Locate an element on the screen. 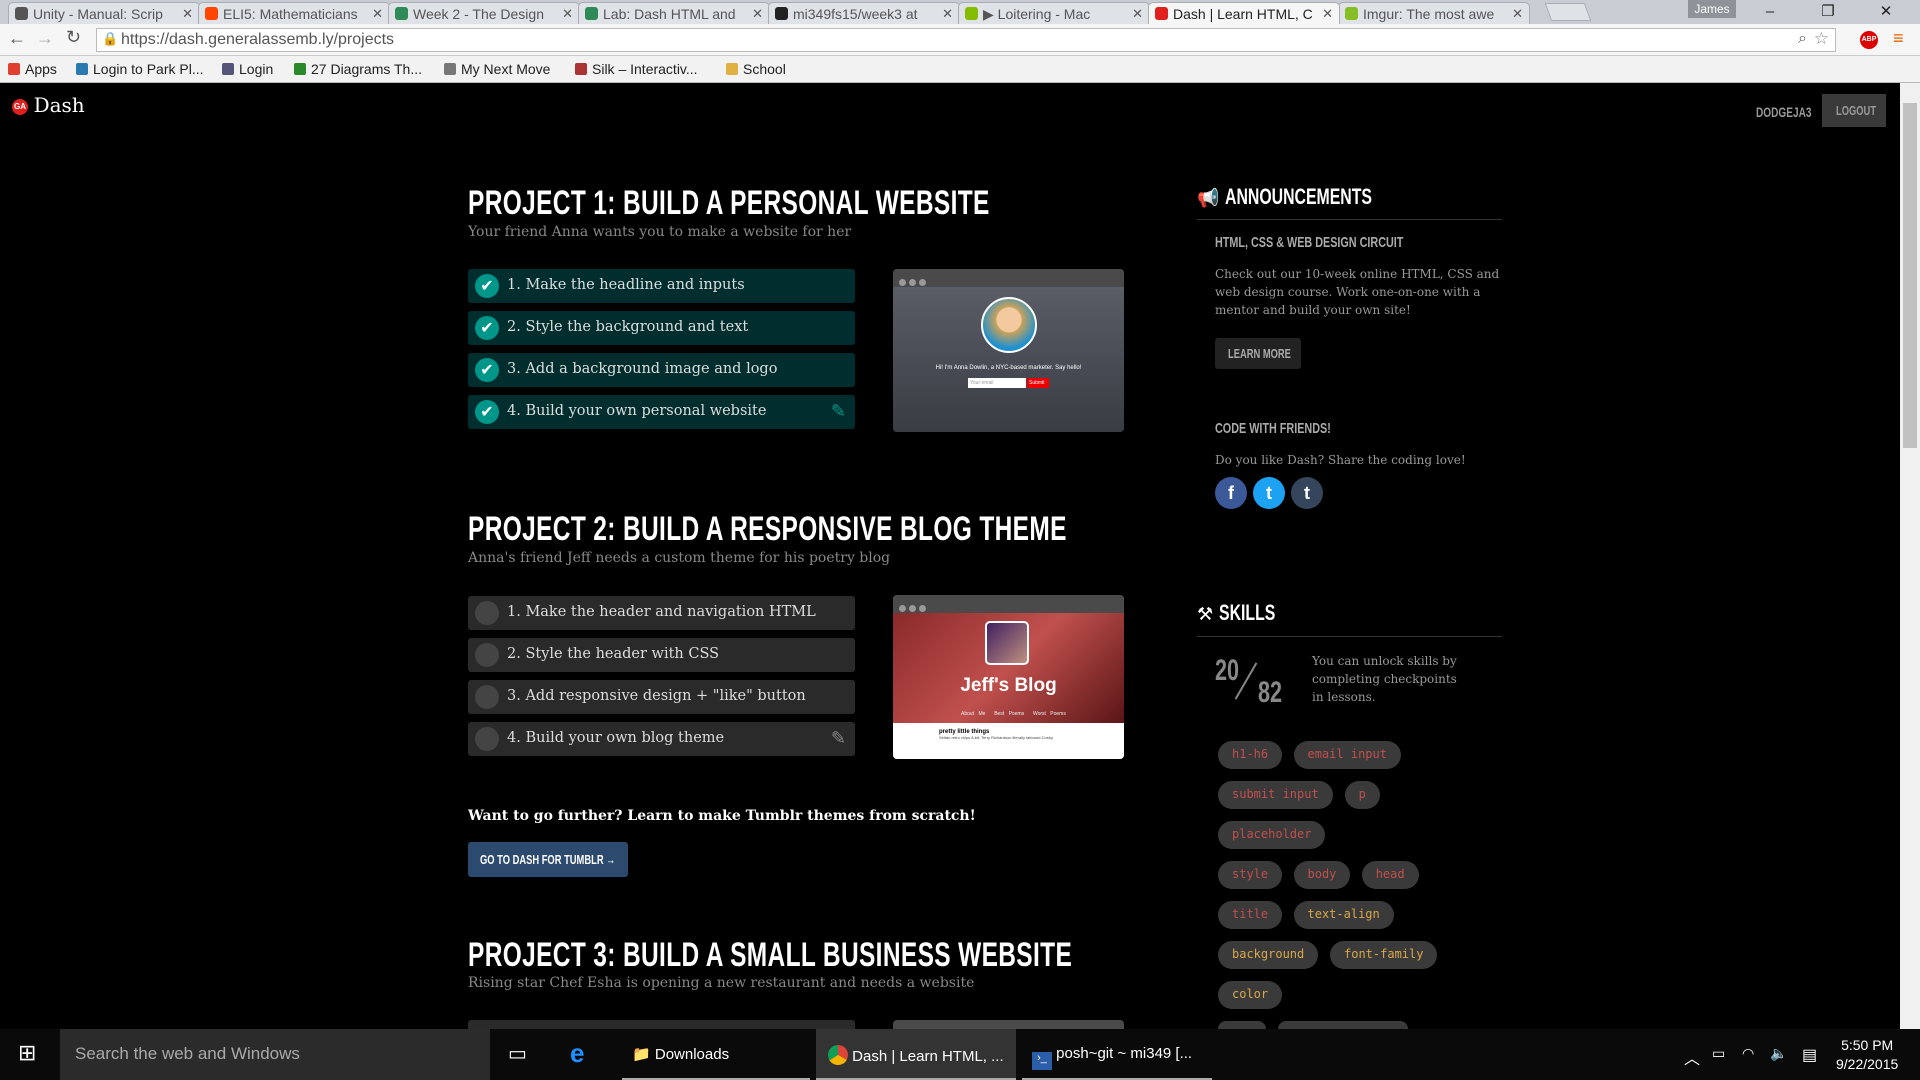 The width and height of the screenshot is (1920, 1080). browser-tab: Week 2 - The Design ✕ is located at coordinates (484, 13).